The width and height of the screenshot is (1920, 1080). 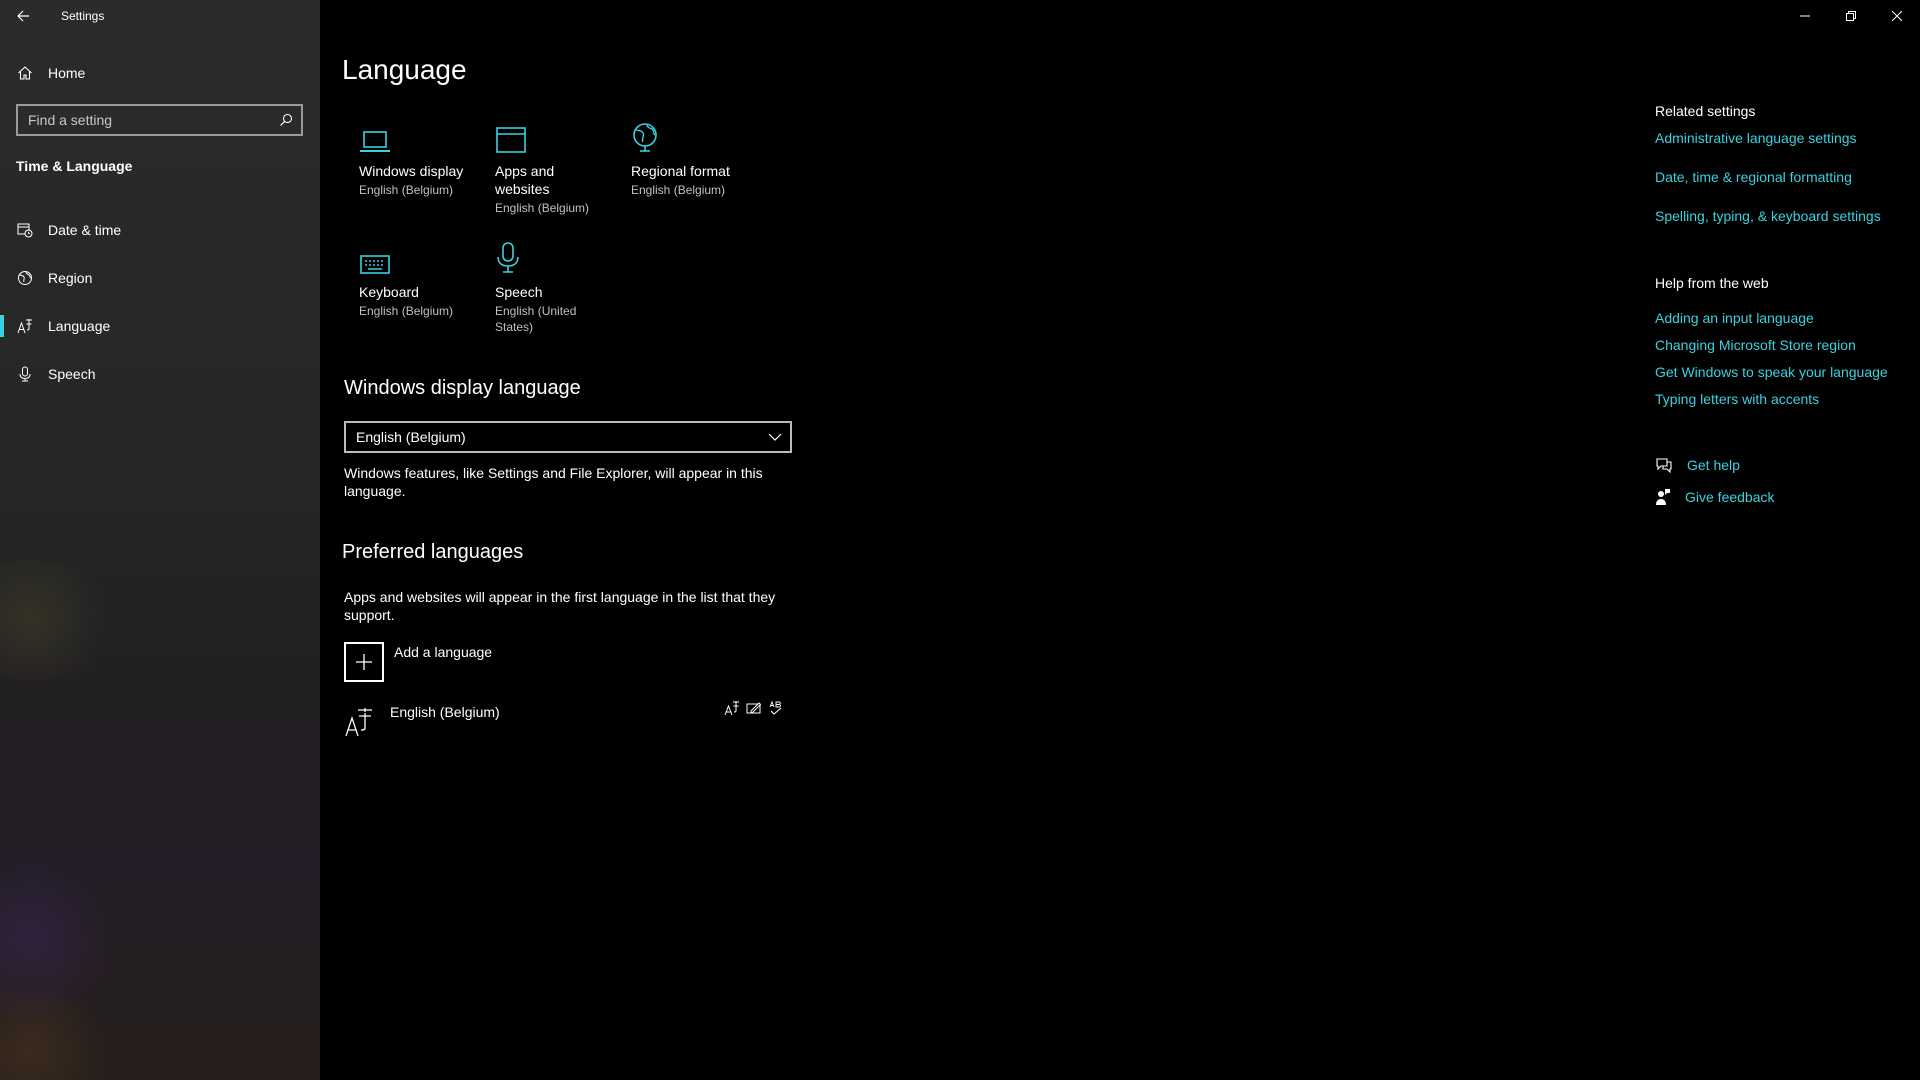 I want to click on nav-home: Home, so click(x=160, y=73).